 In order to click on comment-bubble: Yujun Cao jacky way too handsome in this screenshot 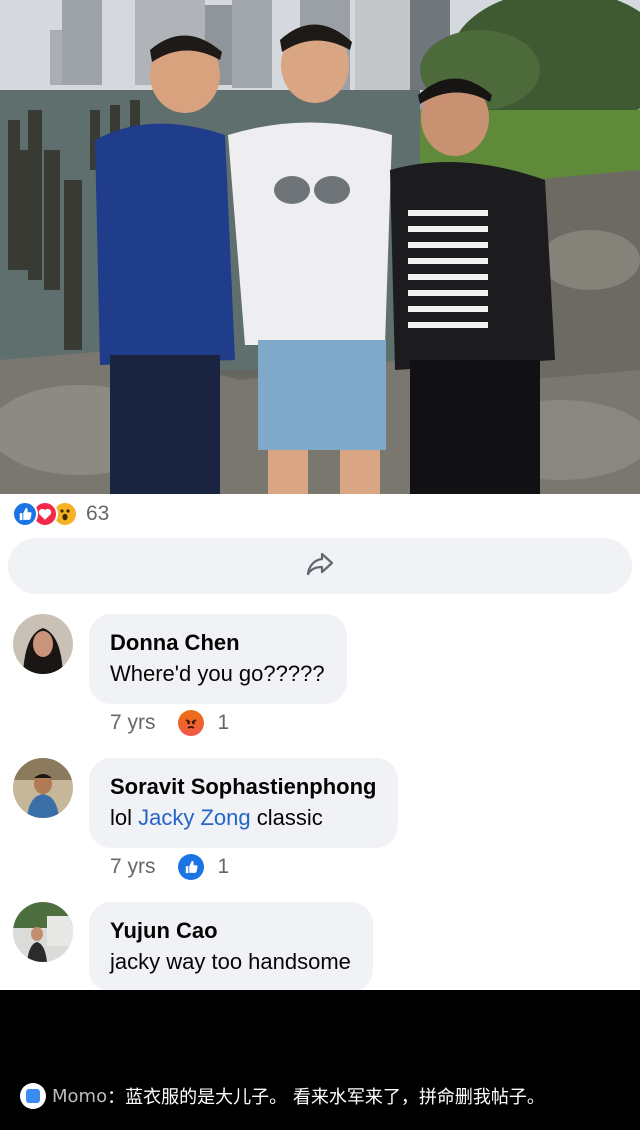, I will do `click(231, 947)`.